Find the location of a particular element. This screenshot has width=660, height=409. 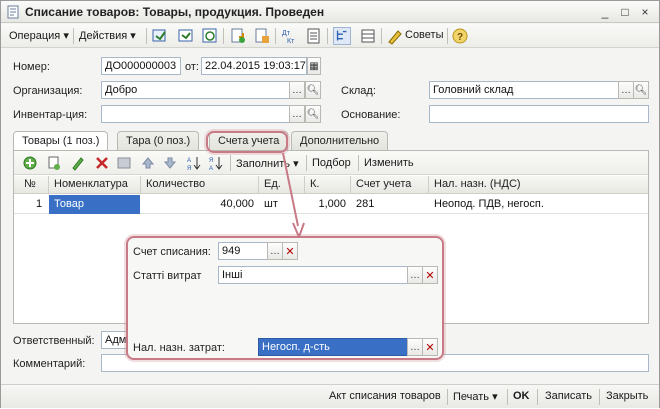

tax-purpose-field: Негосп. д-сть is located at coordinates (333, 347).